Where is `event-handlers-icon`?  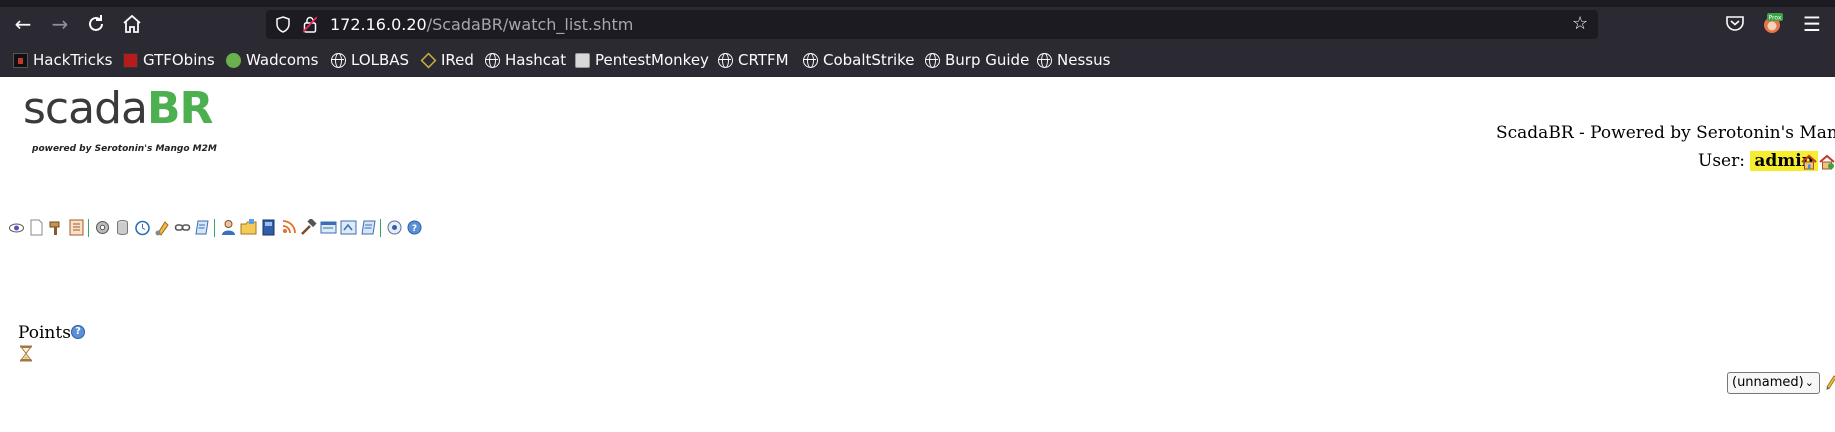
event-handlers-icon is located at coordinates (162, 227).